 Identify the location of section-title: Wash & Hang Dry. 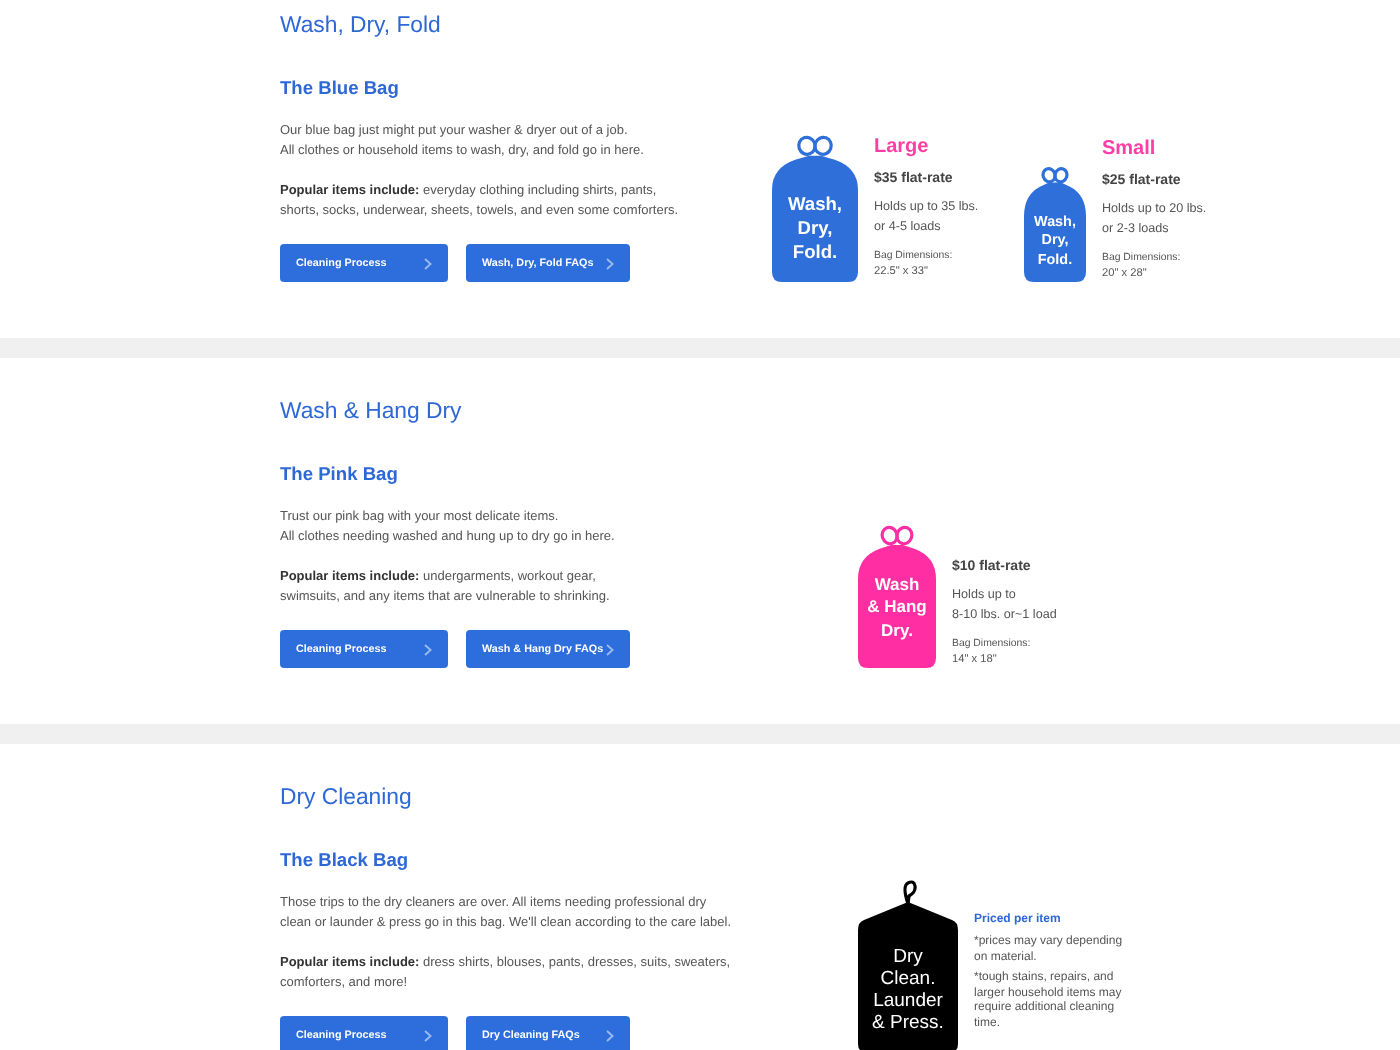
(372, 413).